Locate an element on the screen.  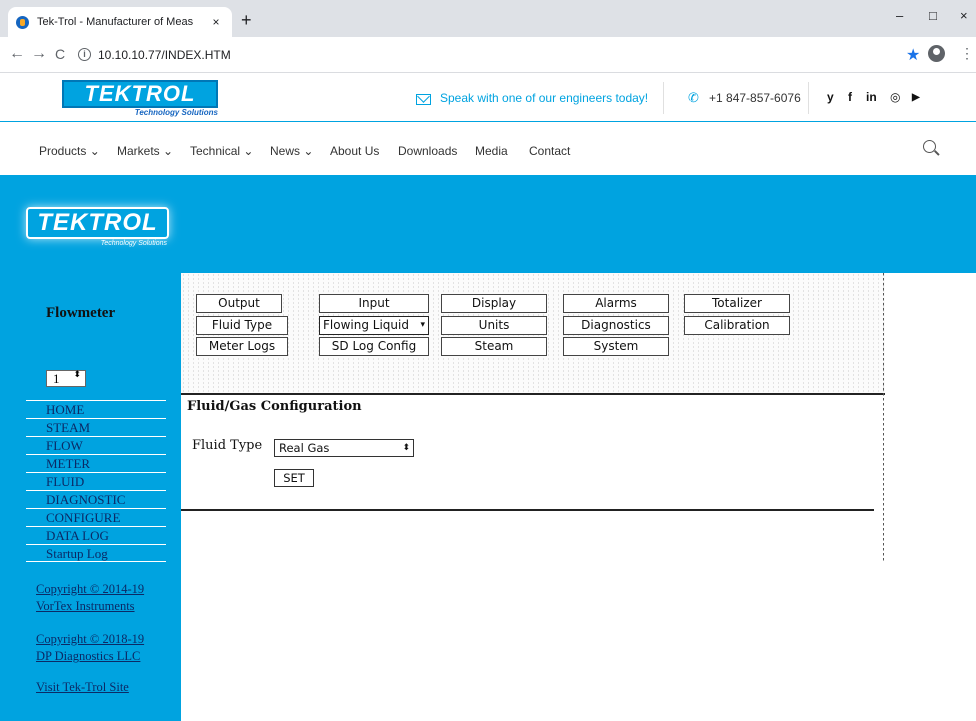
dropdown-arrow-icon: ▾ is located at coordinates (422, 325).